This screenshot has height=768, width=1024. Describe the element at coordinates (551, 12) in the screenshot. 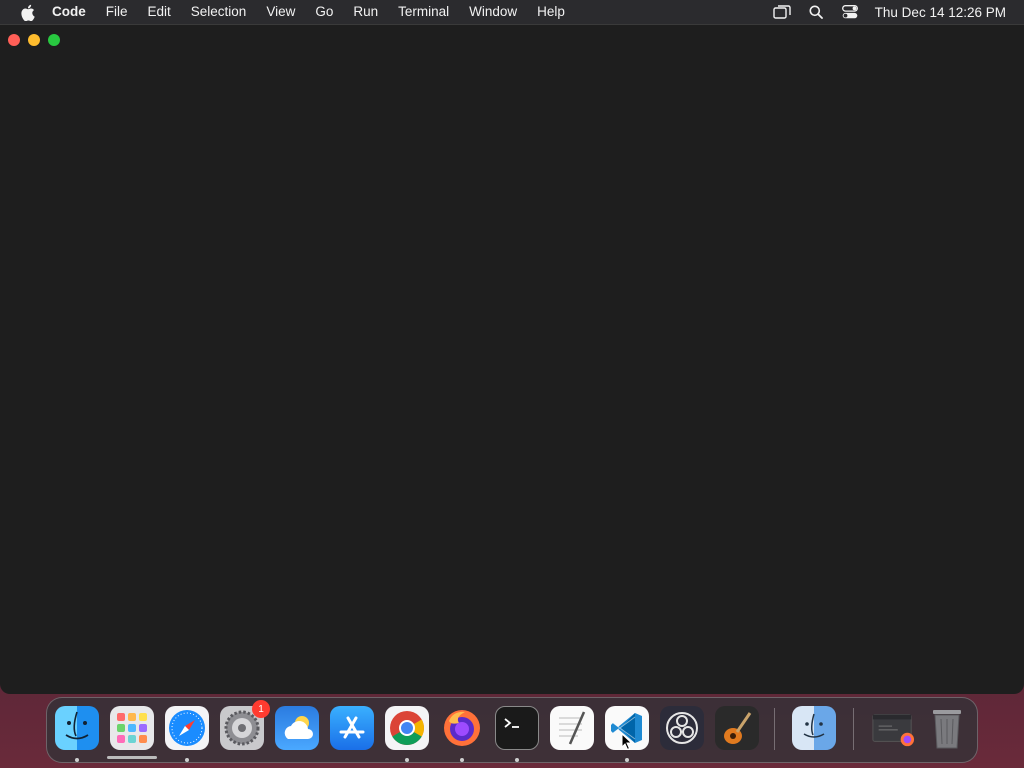

I see `menu-help: Help` at that location.